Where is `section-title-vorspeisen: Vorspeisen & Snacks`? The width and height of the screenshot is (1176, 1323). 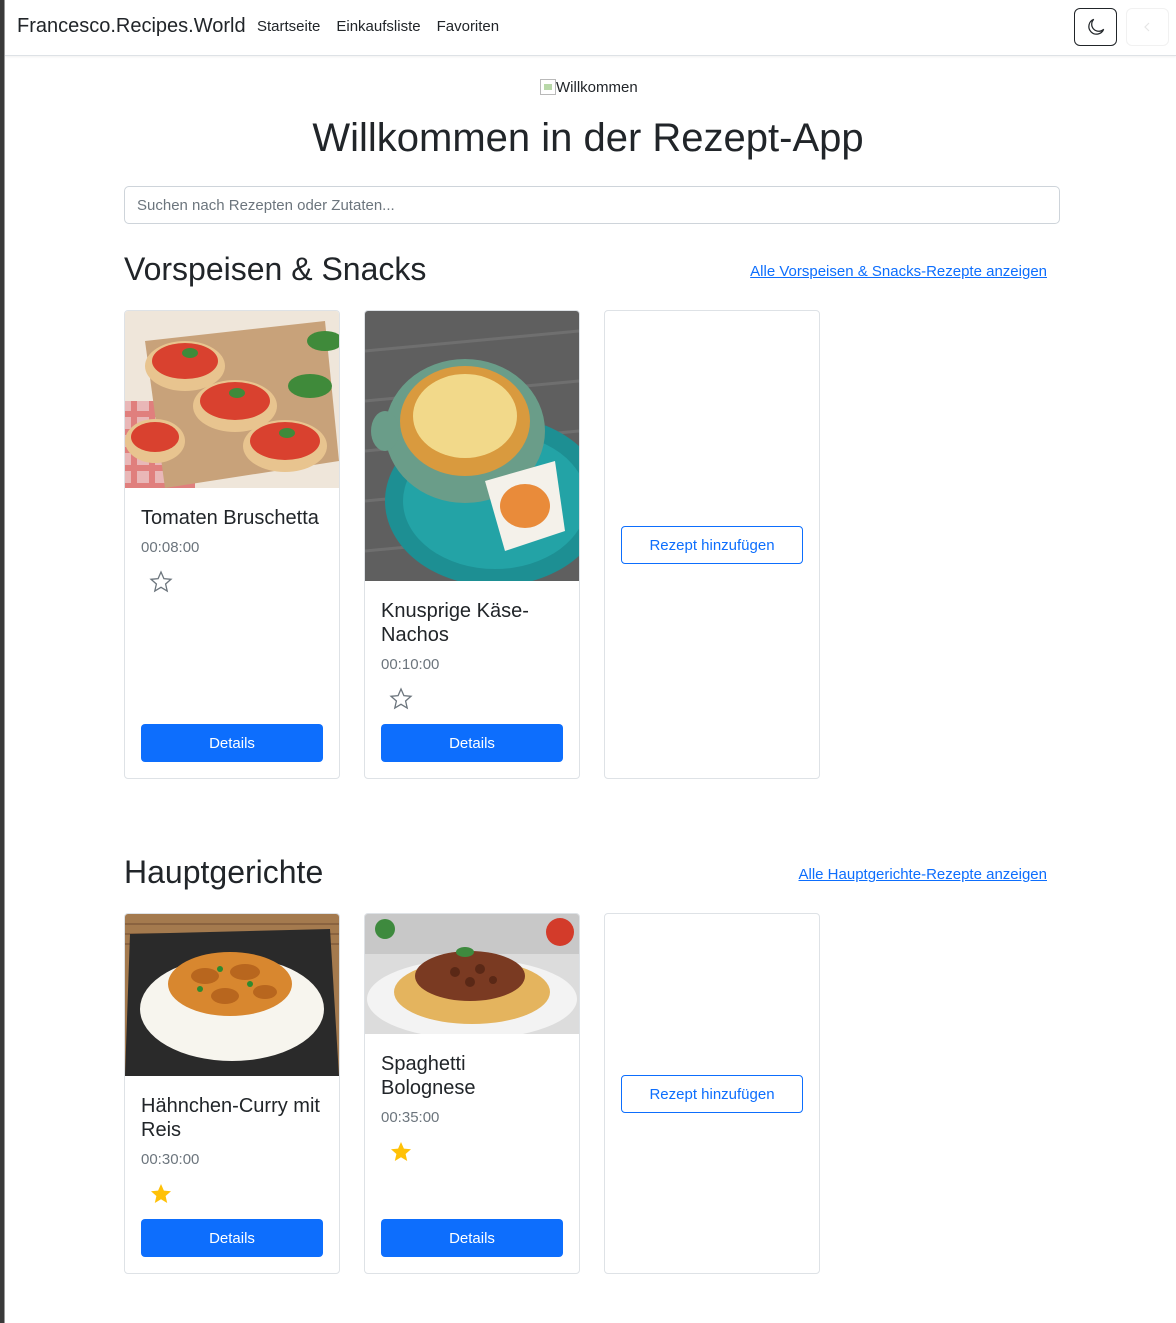
section-title-vorspeisen: Vorspeisen & Snacks is located at coordinates (275, 269).